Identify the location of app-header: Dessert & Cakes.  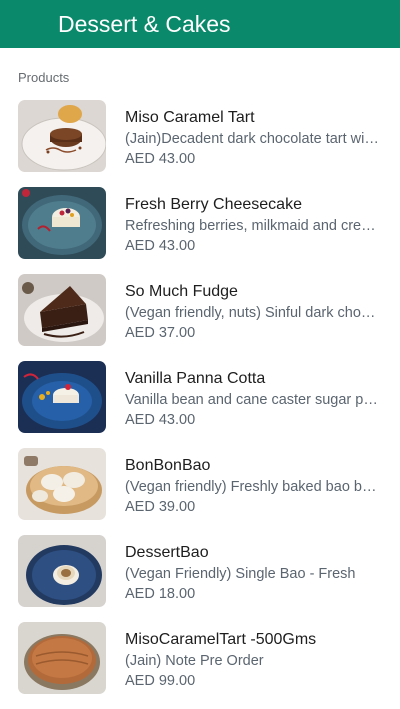
(200, 24).